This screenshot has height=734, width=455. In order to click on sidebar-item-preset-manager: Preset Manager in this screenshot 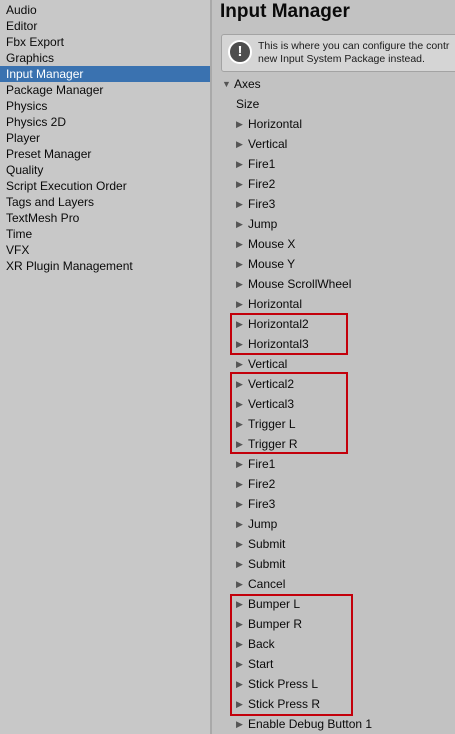, I will do `click(105, 154)`.